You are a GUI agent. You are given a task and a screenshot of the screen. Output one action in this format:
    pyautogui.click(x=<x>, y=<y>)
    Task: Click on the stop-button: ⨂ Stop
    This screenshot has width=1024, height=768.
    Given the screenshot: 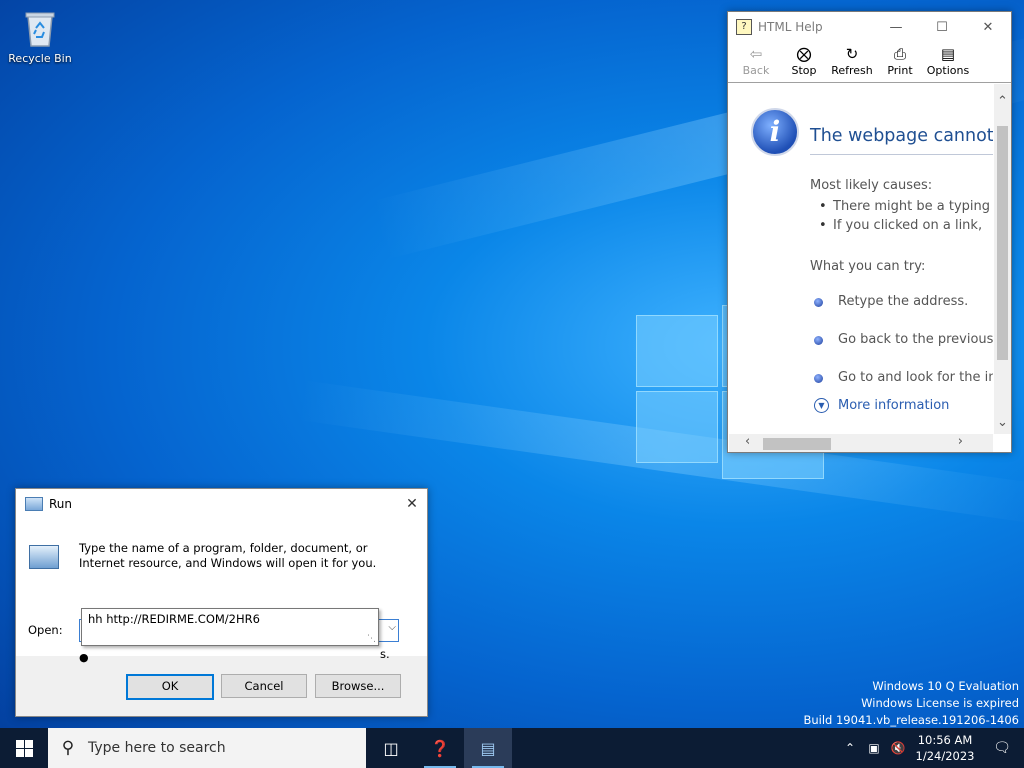 What is the action you would take?
    pyautogui.click(x=804, y=62)
    